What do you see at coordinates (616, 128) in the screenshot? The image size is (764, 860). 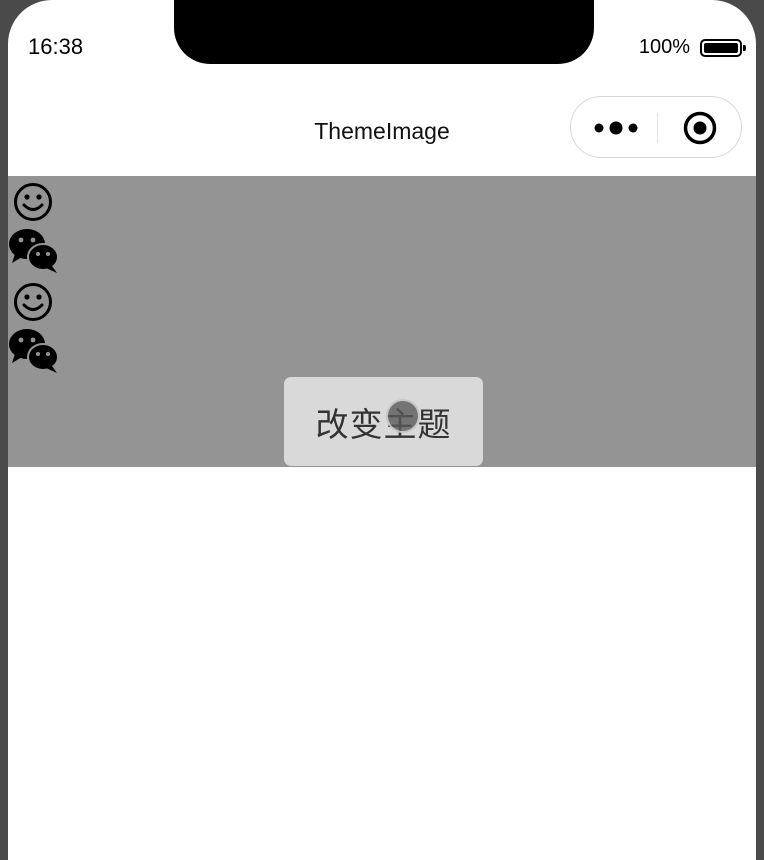 I see `more-dots-icon` at bounding box center [616, 128].